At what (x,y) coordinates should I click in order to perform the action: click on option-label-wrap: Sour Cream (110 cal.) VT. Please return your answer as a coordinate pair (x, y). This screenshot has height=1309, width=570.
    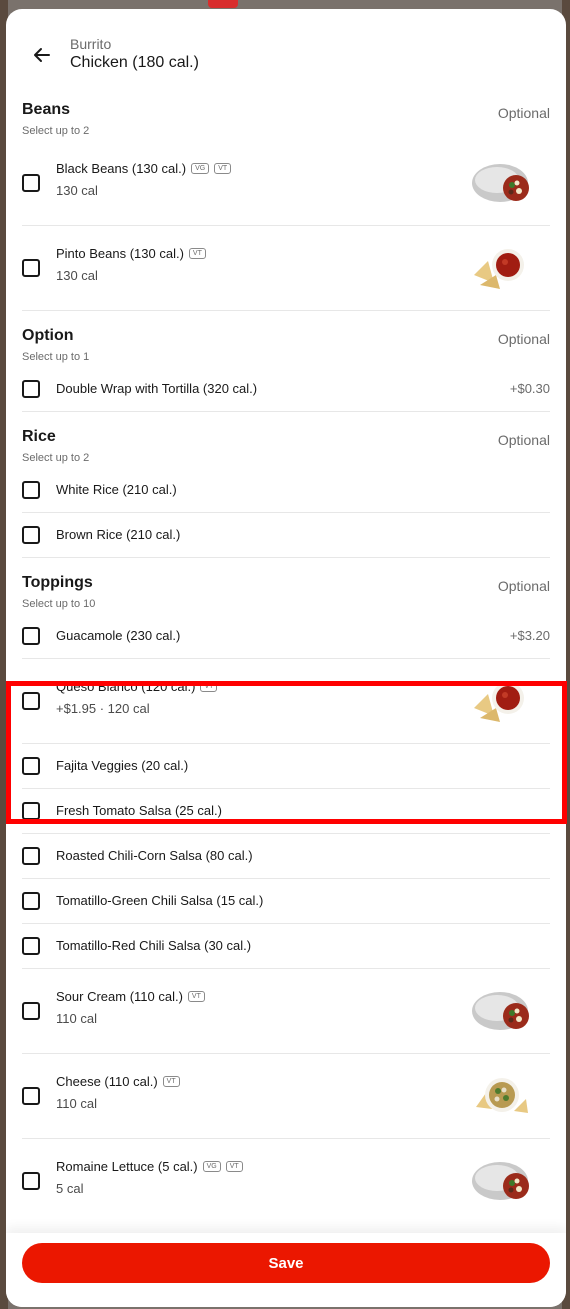
    Looking at the image, I should click on (130, 996).